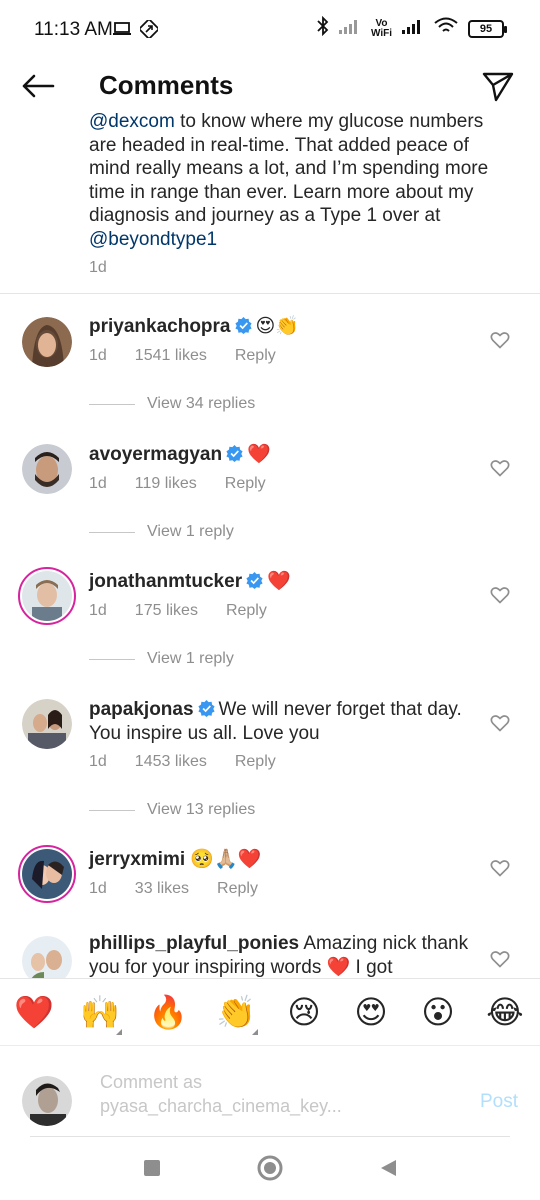 This screenshot has height=1200, width=540. What do you see at coordinates (149, 30) in the screenshot?
I see `screen-cast-icon` at bounding box center [149, 30].